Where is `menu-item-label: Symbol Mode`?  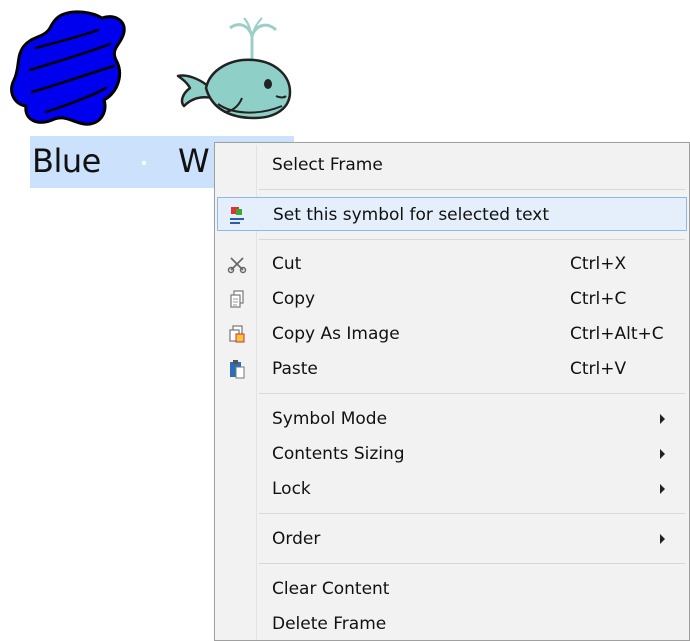
menu-item-label: Symbol Mode is located at coordinates (330, 419).